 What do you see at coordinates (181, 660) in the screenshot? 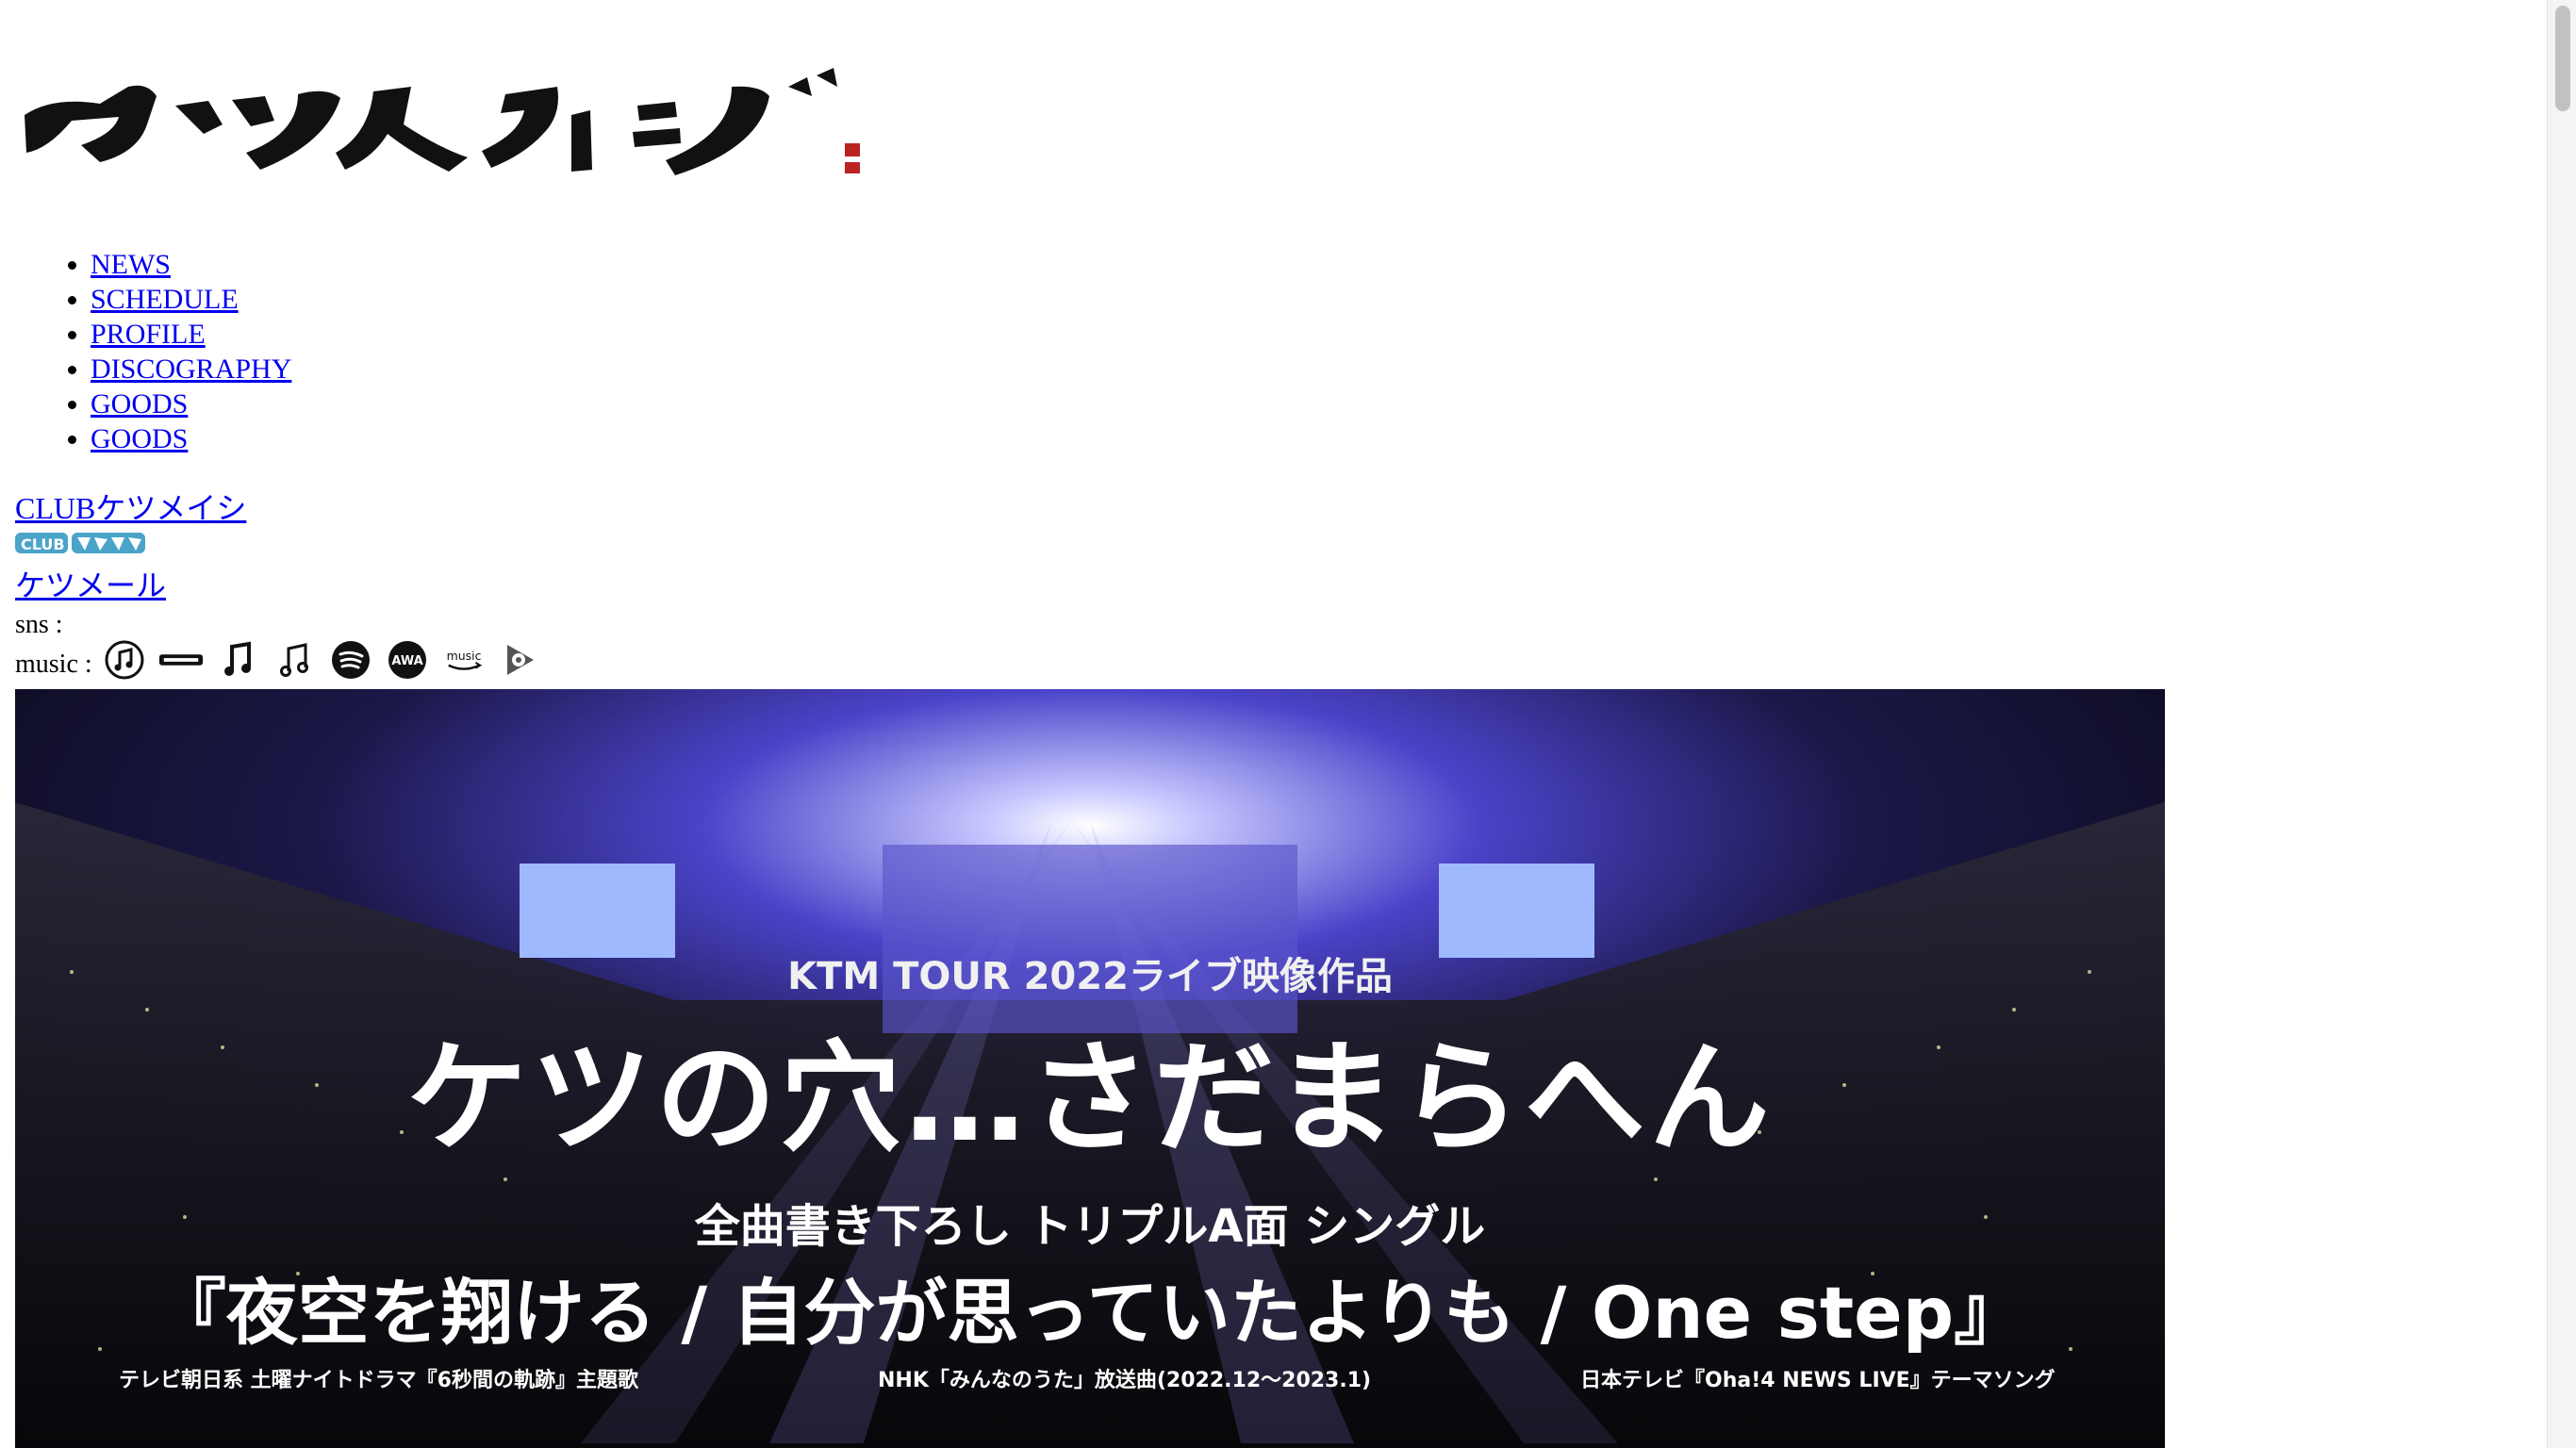
I see `recochoku-icon` at bounding box center [181, 660].